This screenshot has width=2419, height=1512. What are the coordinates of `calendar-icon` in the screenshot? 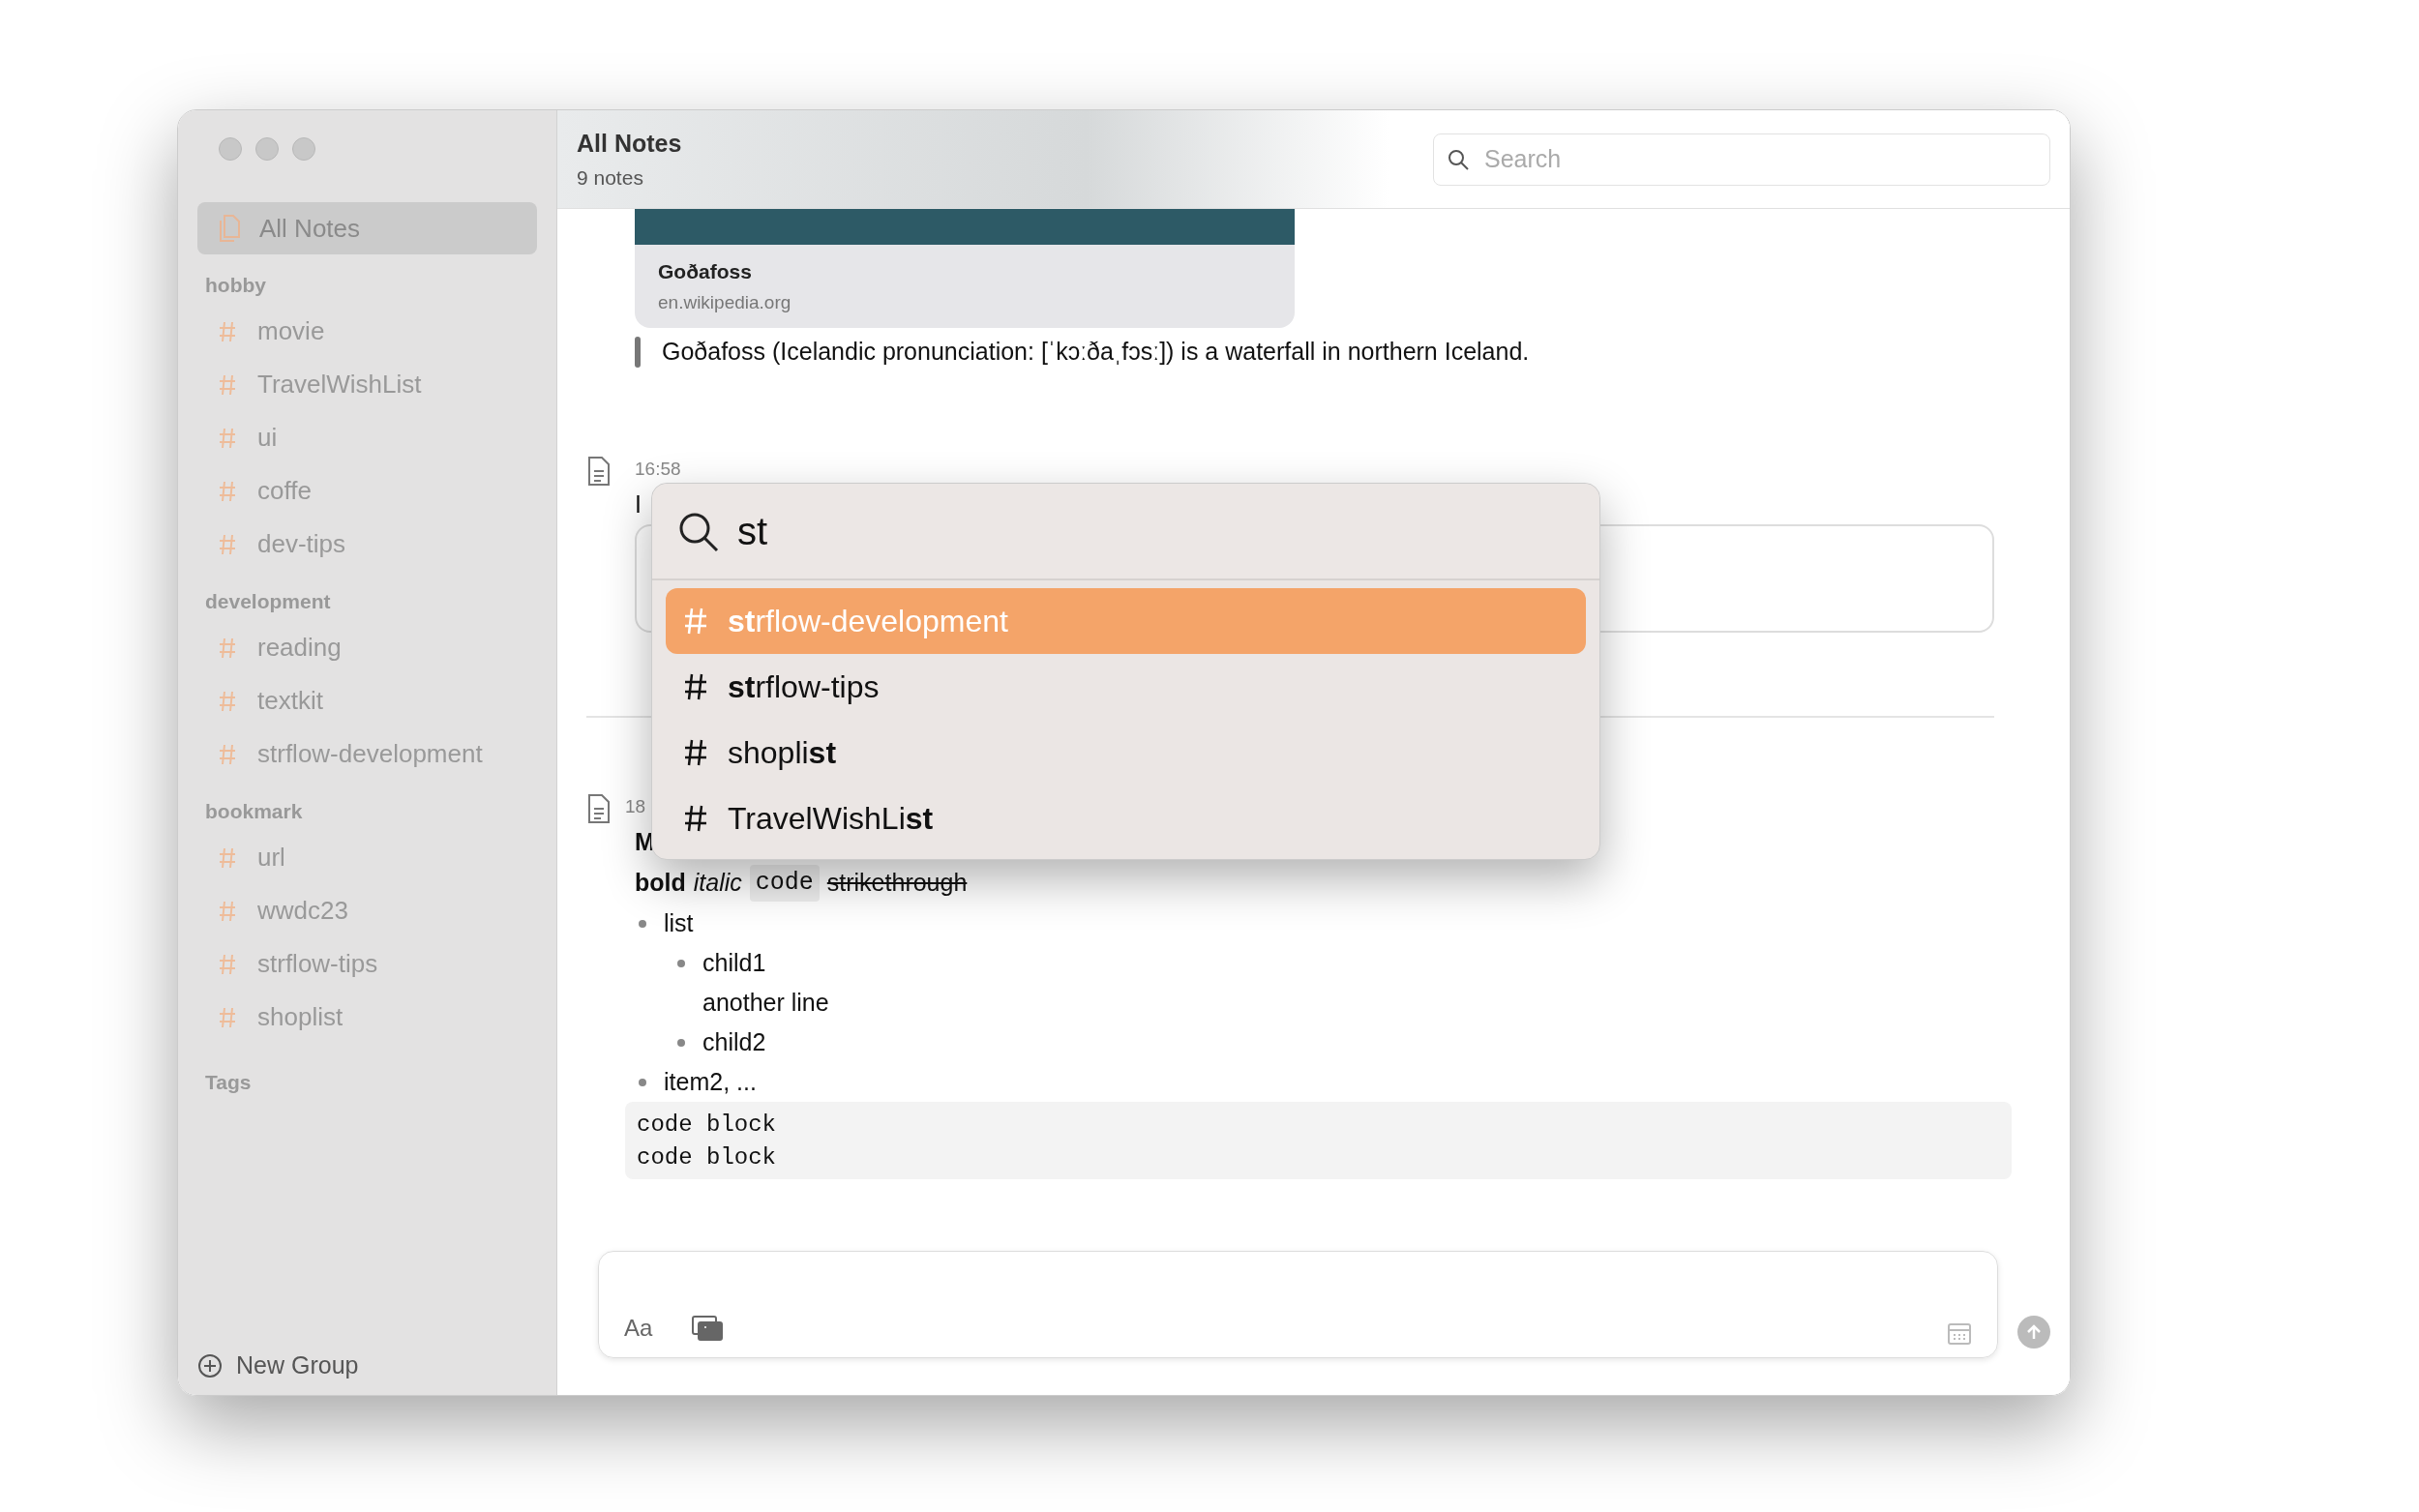 It's located at (1960, 1334).